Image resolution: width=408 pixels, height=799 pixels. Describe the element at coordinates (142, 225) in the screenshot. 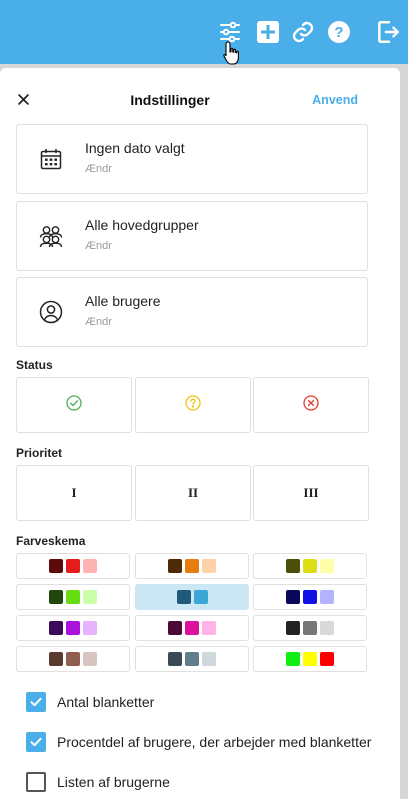

I see `group-filter-title: Alle hovedgrupper` at that location.